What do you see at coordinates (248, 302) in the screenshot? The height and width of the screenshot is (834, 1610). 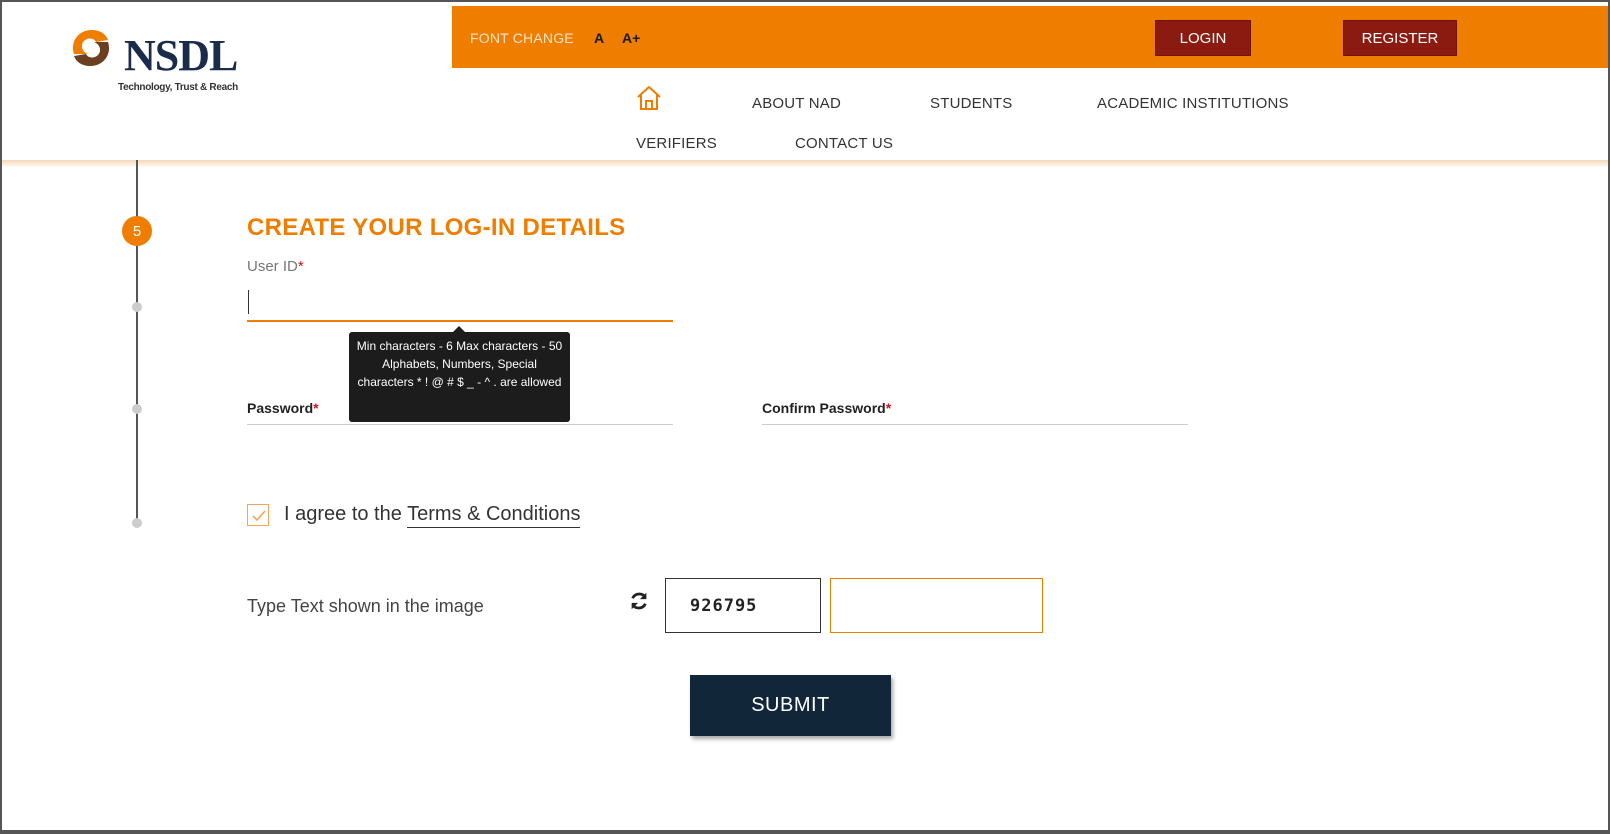 I see `text-caret` at bounding box center [248, 302].